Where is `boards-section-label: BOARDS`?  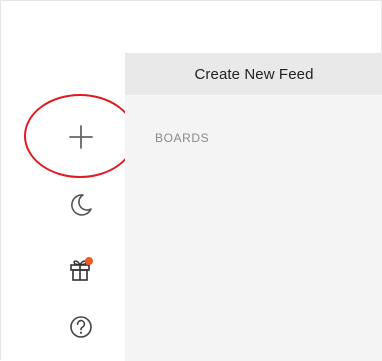
boards-section-label: BOARDS is located at coordinates (182, 138).